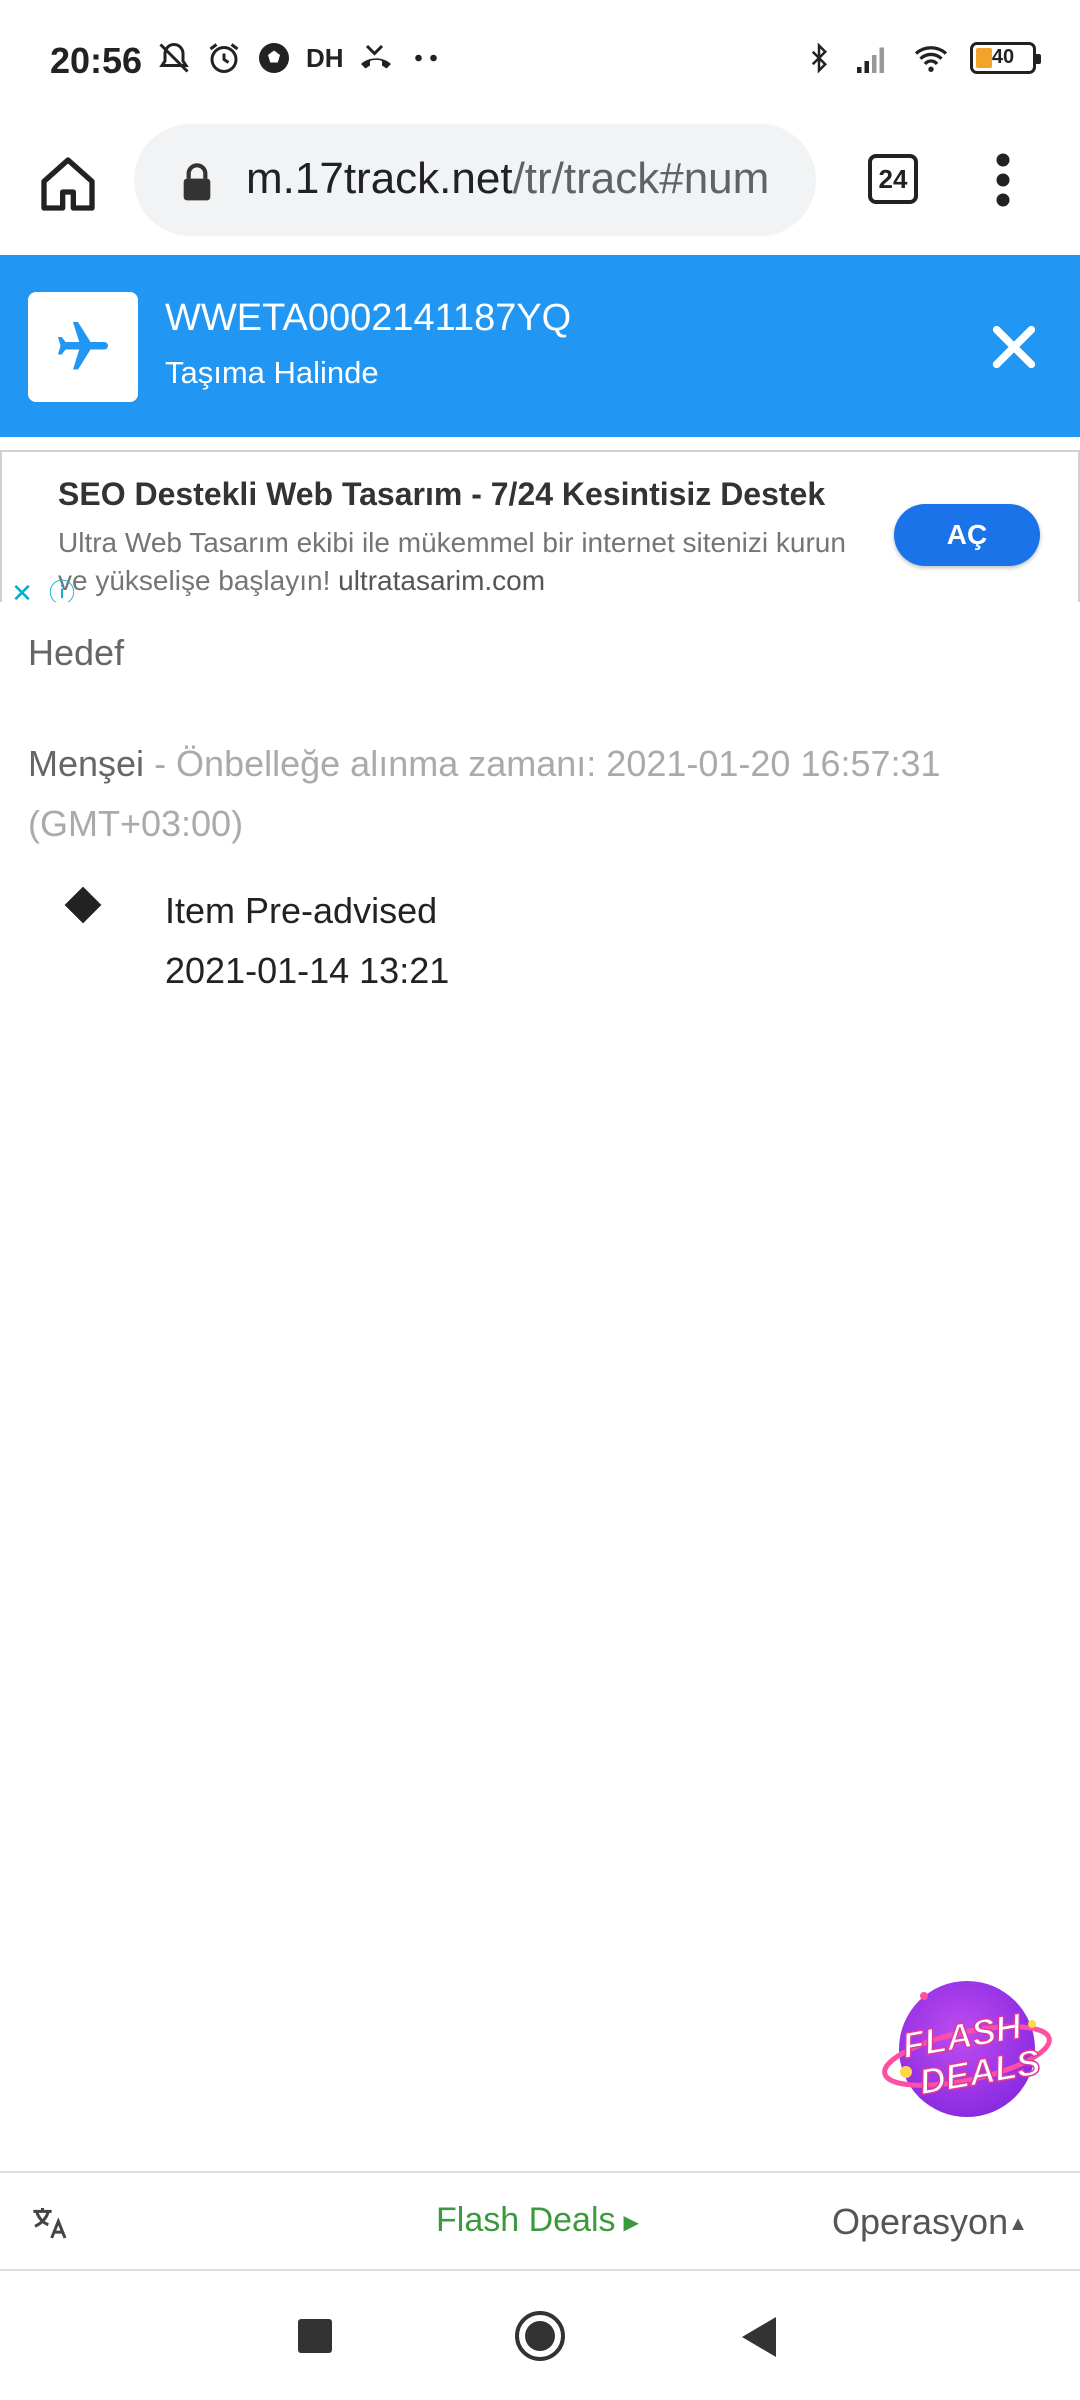 The height and width of the screenshot is (2400, 1080). What do you see at coordinates (62, 591) in the screenshot?
I see `ad-info-icon: ⓘ` at bounding box center [62, 591].